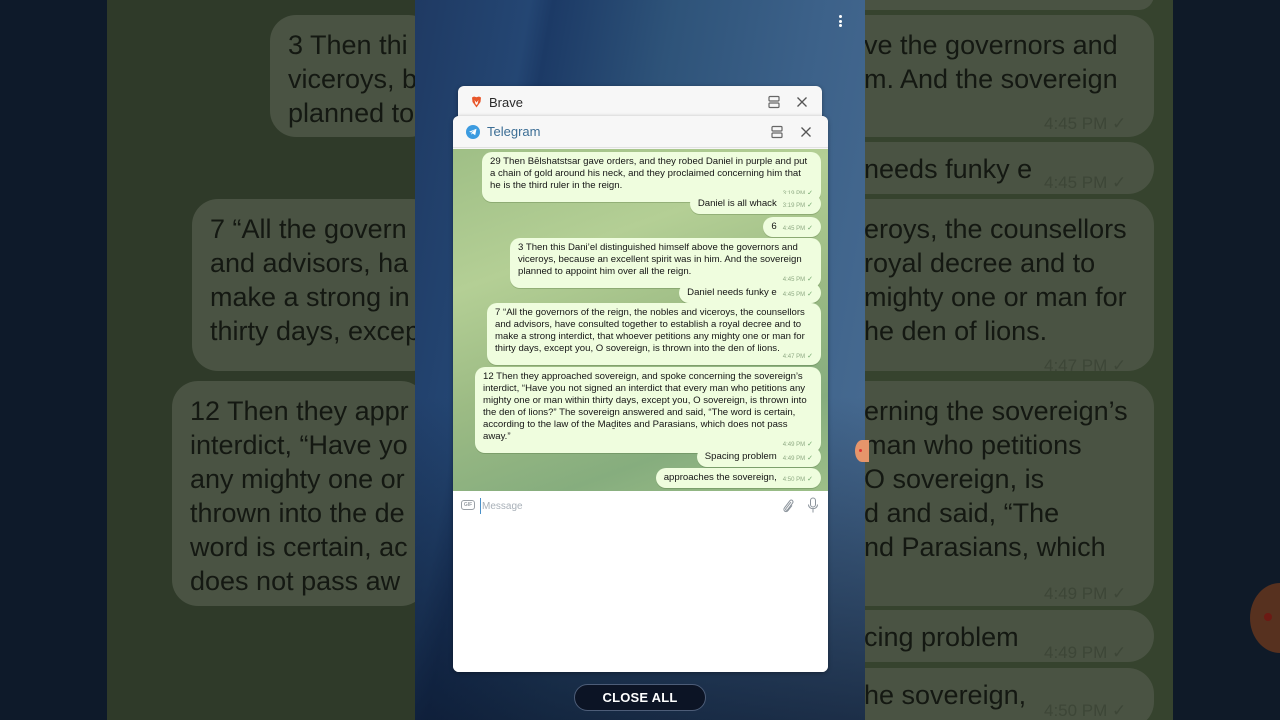  I want to click on telegram-plane-icon, so click(473, 131).